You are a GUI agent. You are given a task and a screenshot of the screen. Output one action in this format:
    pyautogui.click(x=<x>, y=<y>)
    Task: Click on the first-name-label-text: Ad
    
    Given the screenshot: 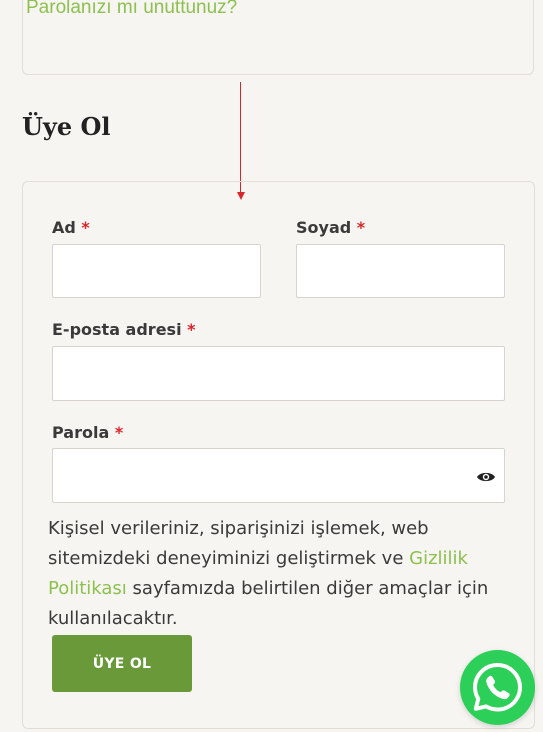 What is the action you would take?
    pyautogui.click(x=64, y=227)
    